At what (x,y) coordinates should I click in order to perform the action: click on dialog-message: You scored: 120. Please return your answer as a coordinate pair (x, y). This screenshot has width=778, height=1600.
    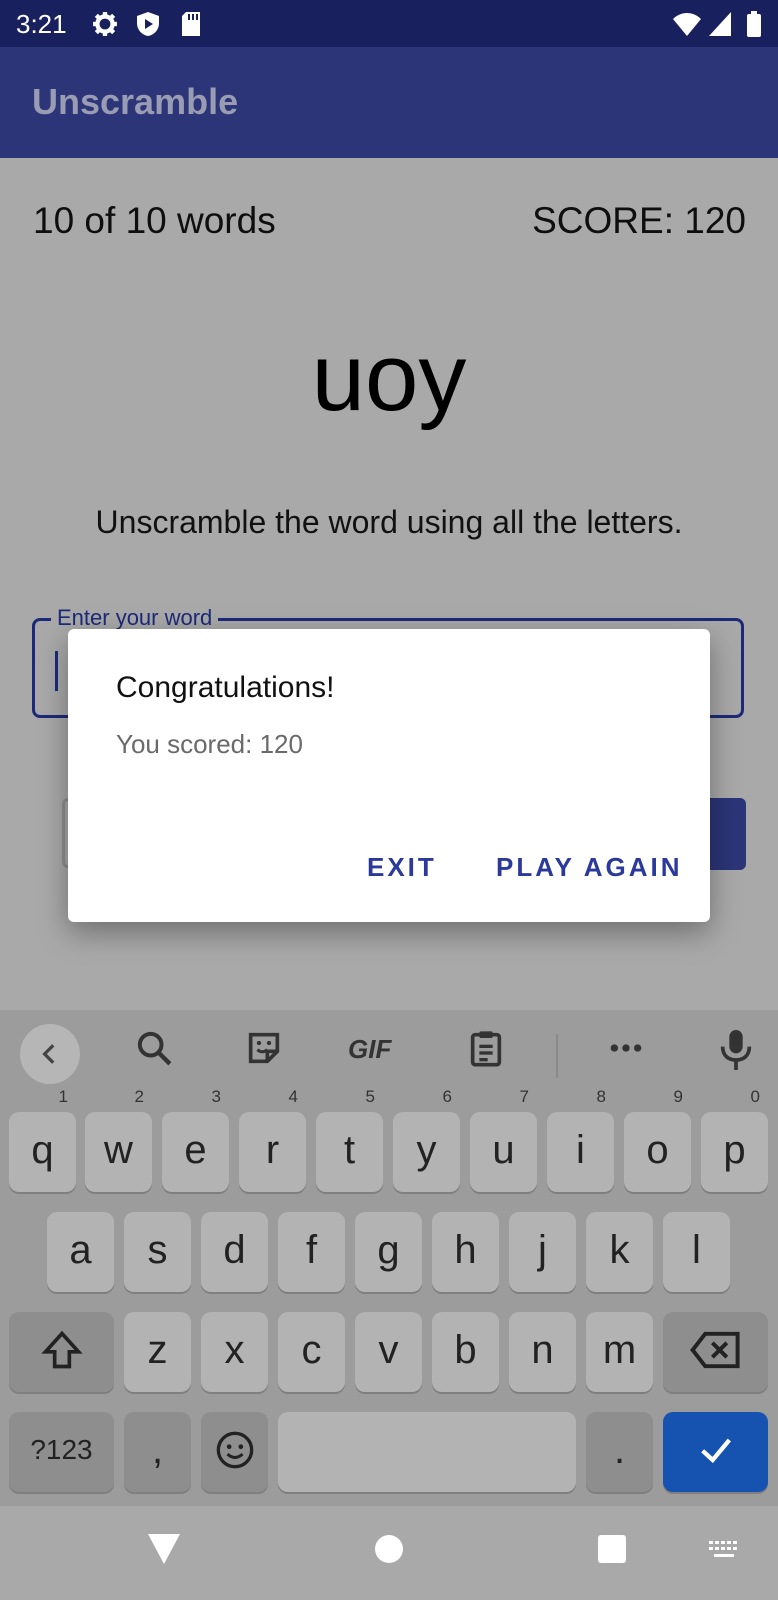
    Looking at the image, I should click on (209, 744).